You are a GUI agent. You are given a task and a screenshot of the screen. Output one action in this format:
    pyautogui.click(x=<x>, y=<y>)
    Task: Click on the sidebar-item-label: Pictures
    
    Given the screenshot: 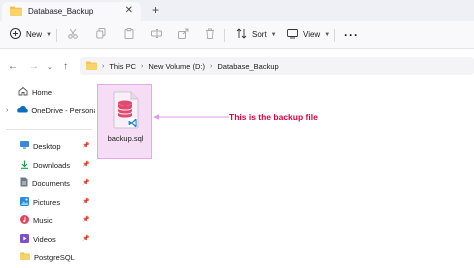 What is the action you would take?
    pyautogui.click(x=47, y=202)
    